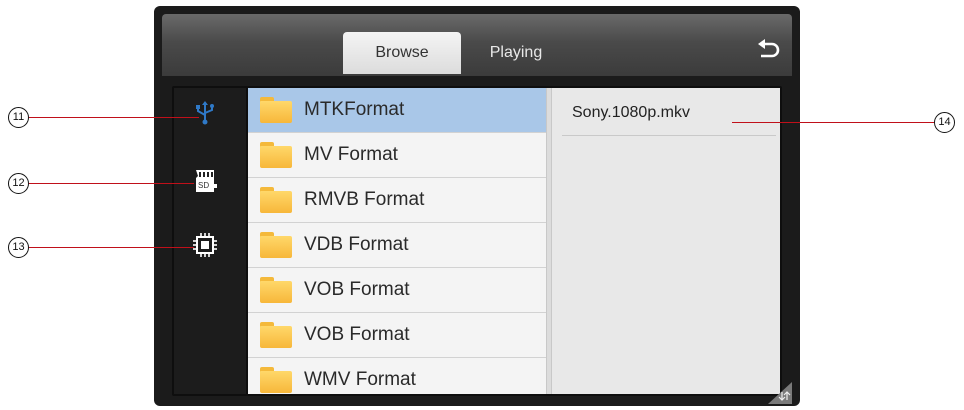 Image resolution: width=964 pixels, height=410 pixels. I want to click on sd-label: SD, so click(204, 185).